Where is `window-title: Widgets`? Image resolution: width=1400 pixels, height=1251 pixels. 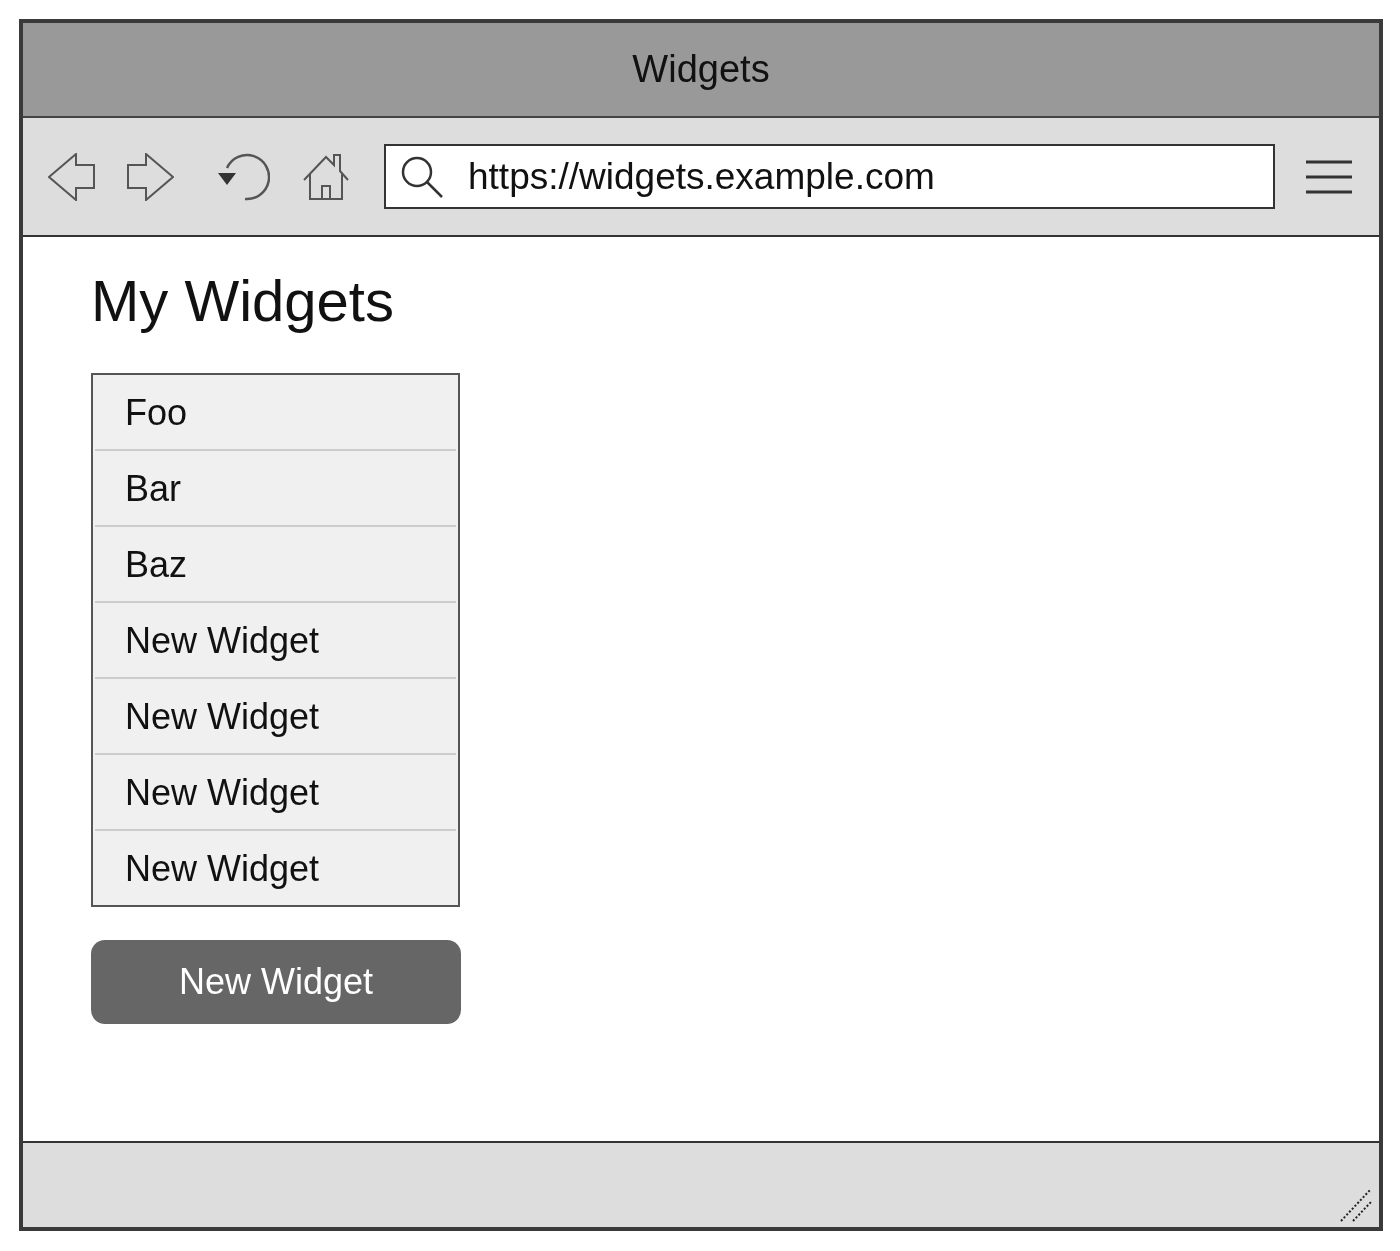
window-title: Widgets is located at coordinates (701, 69).